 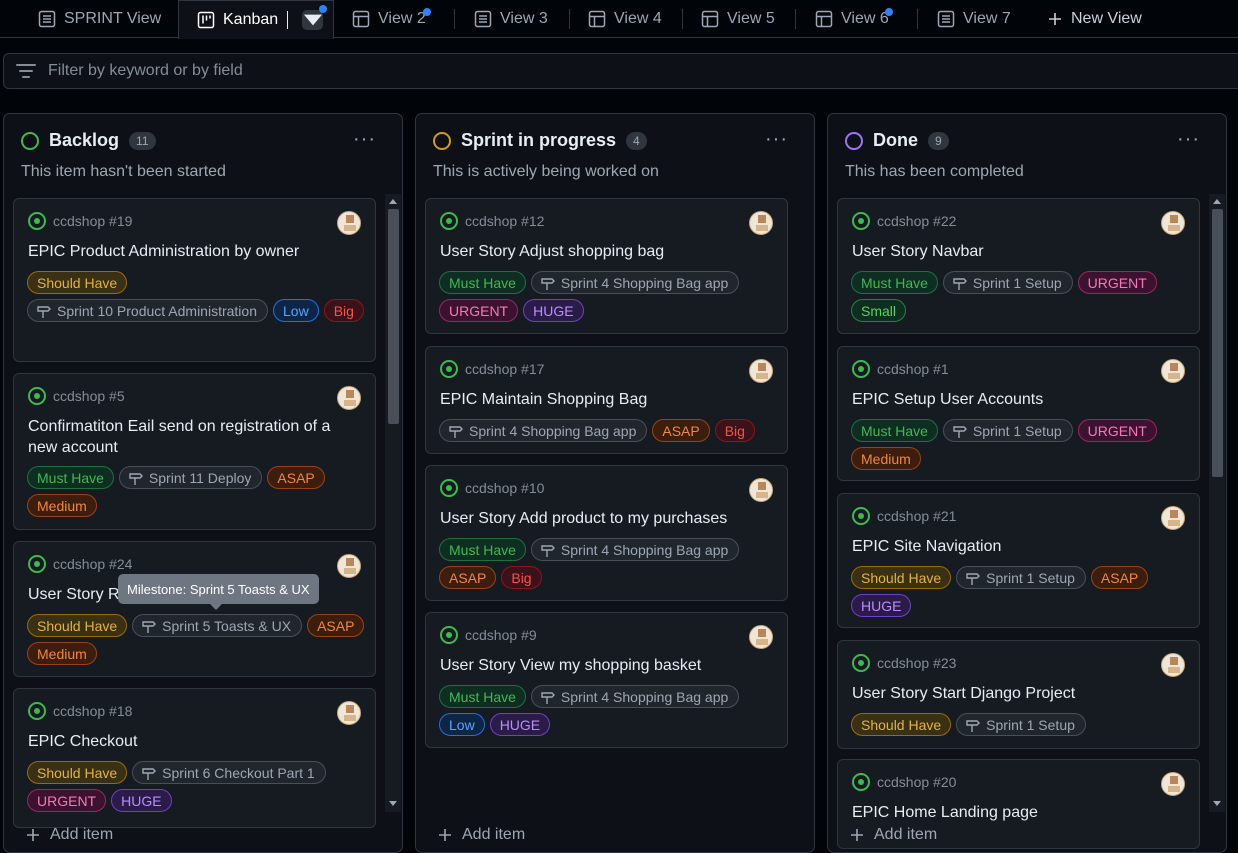 What do you see at coordinates (501, 635) in the screenshot?
I see `issue-reference: ccdshop #9` at bounding box center [501, 635].